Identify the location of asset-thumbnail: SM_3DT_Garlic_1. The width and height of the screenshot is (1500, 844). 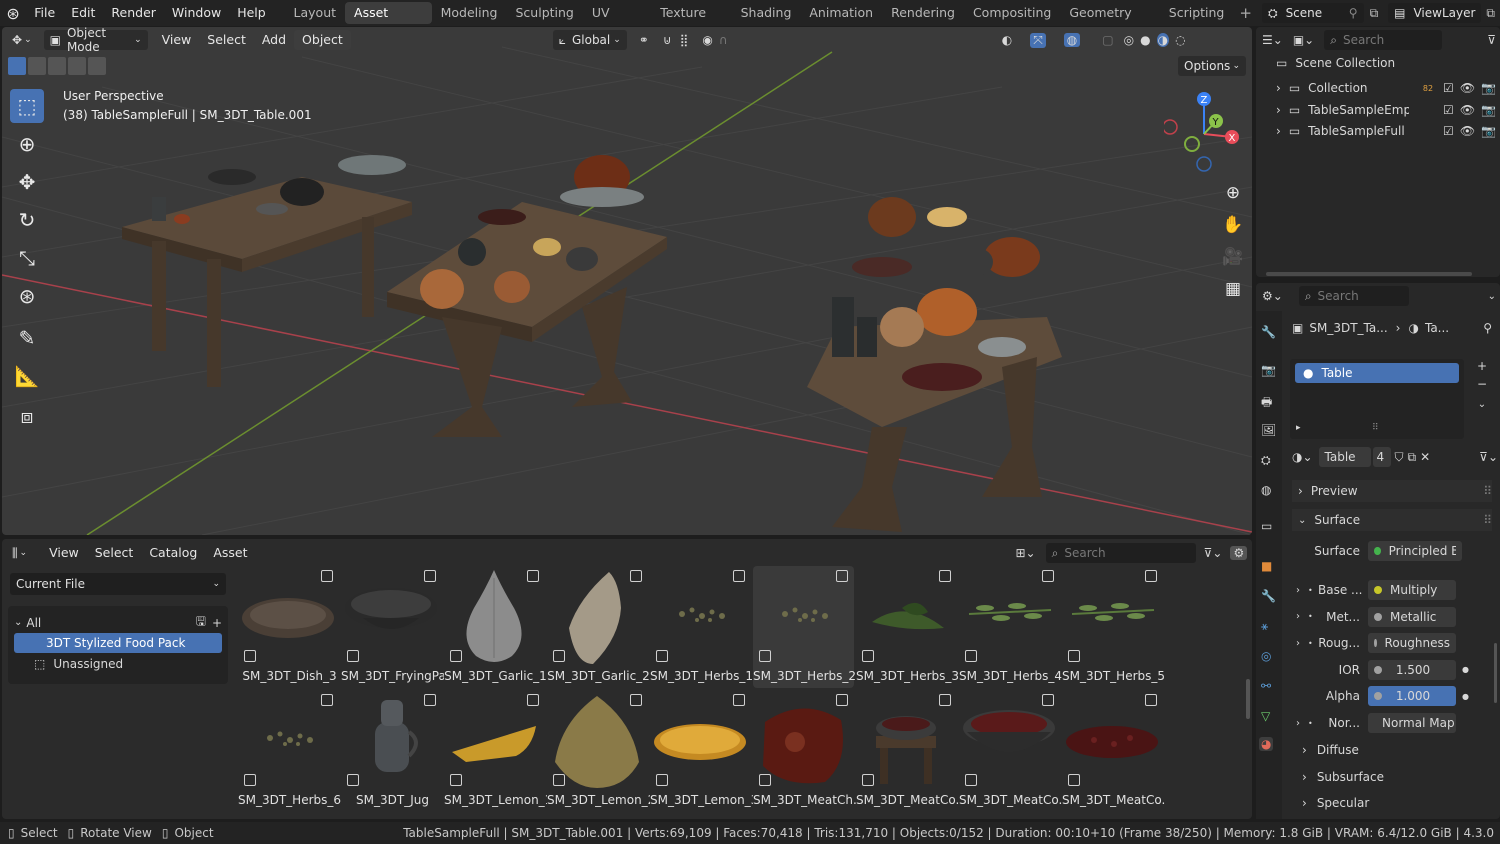
(495, 627).